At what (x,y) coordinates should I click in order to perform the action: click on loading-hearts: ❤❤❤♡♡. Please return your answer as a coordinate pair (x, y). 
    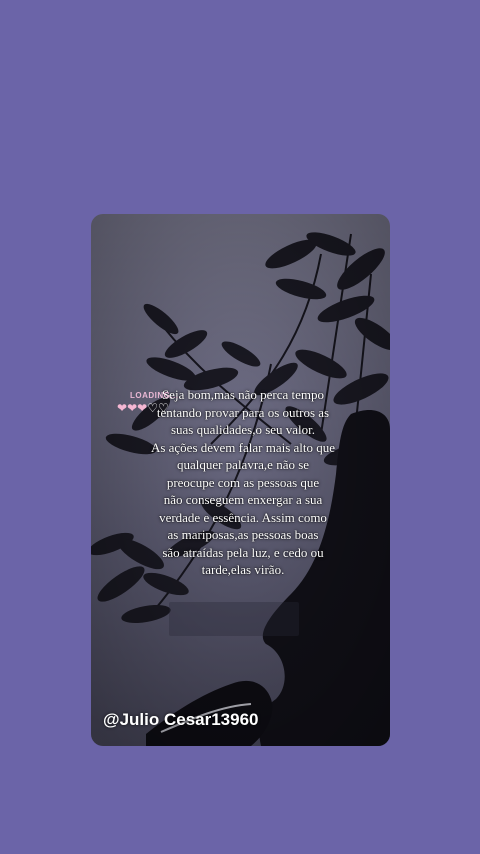
    Looking at the image, I should click on (143, 408).